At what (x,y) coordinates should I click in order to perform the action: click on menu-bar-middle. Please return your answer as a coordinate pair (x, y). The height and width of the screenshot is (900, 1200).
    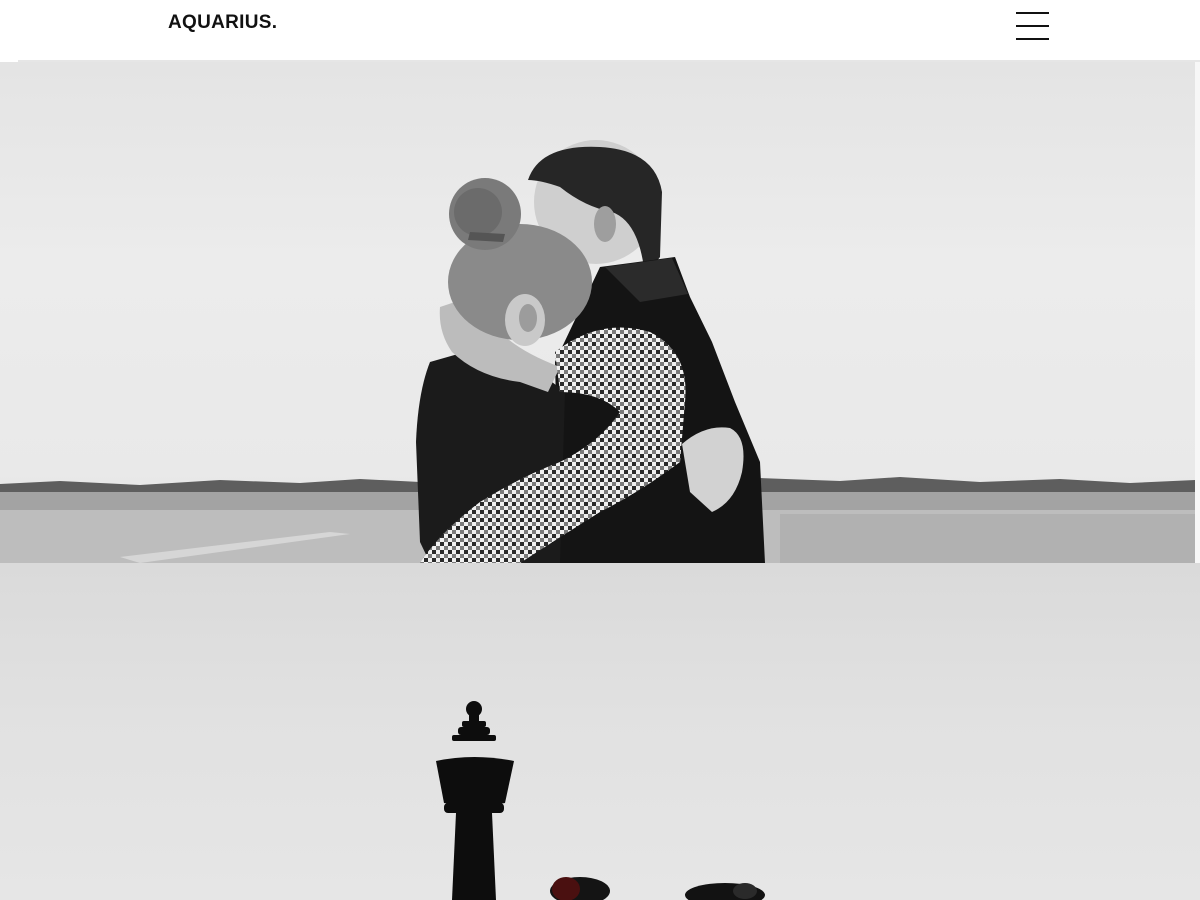
    Looking at the image, I should click on (1032, 26).